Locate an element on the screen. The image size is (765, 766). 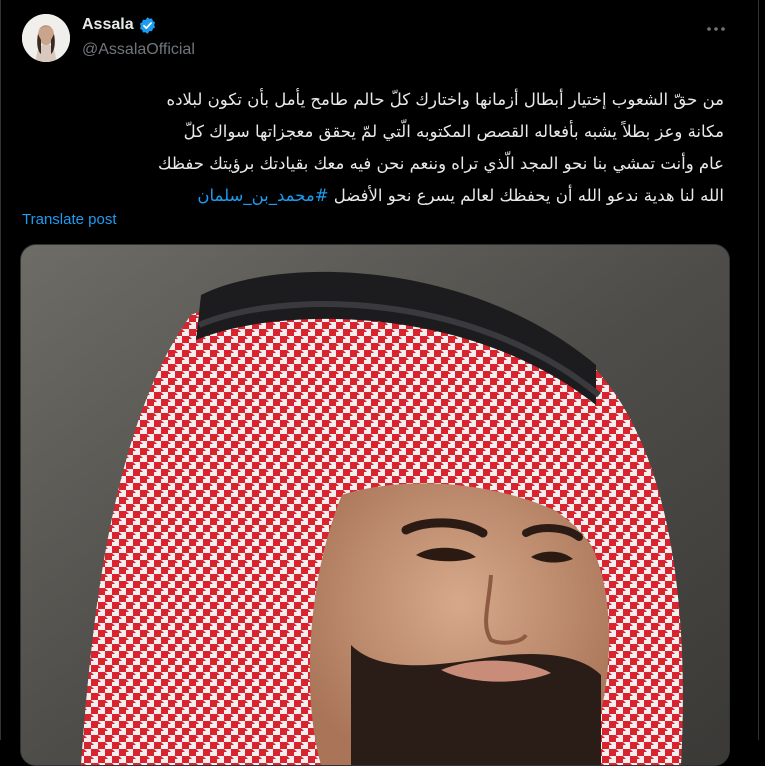
post-author: Assala @AssalaOfficial is located at coordinates (138, 36).